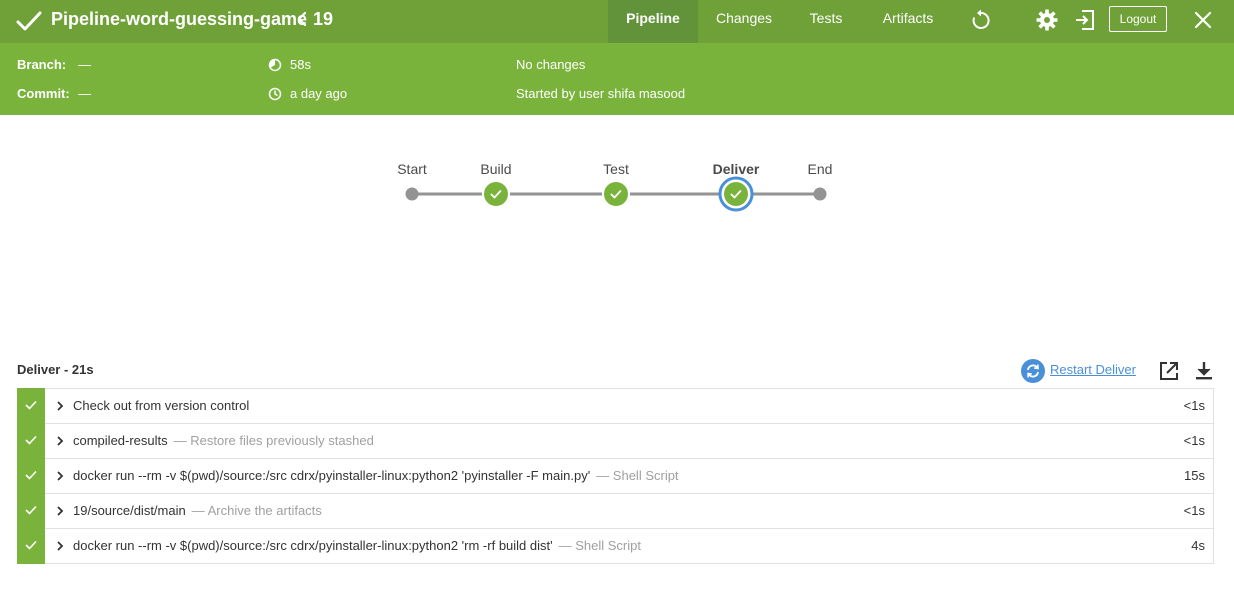 This screenshot has width=1234, height=606. Describe the element at coordinates (179, 19) in the screenshot. I see `pipeline-title: Pipeline-word-guessing-game` at that location.